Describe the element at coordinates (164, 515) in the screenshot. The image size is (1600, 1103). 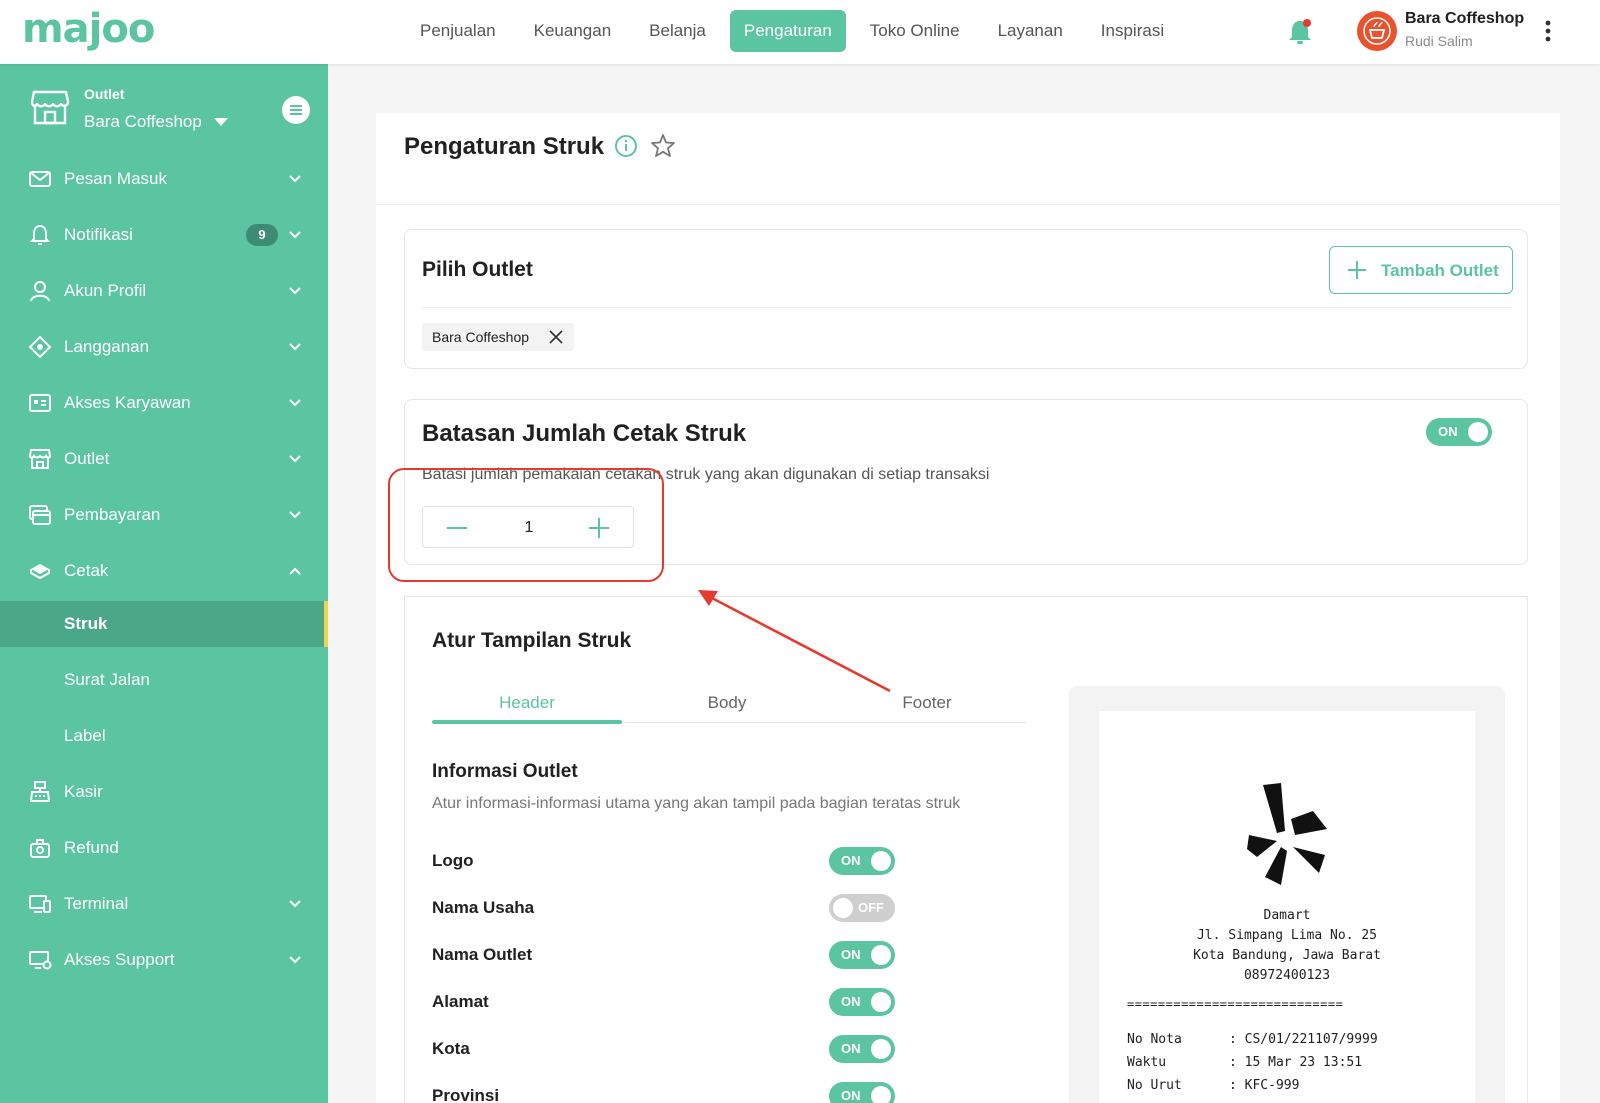
I see `sidebar-item-pembayaran: Pembayaran` at that location.